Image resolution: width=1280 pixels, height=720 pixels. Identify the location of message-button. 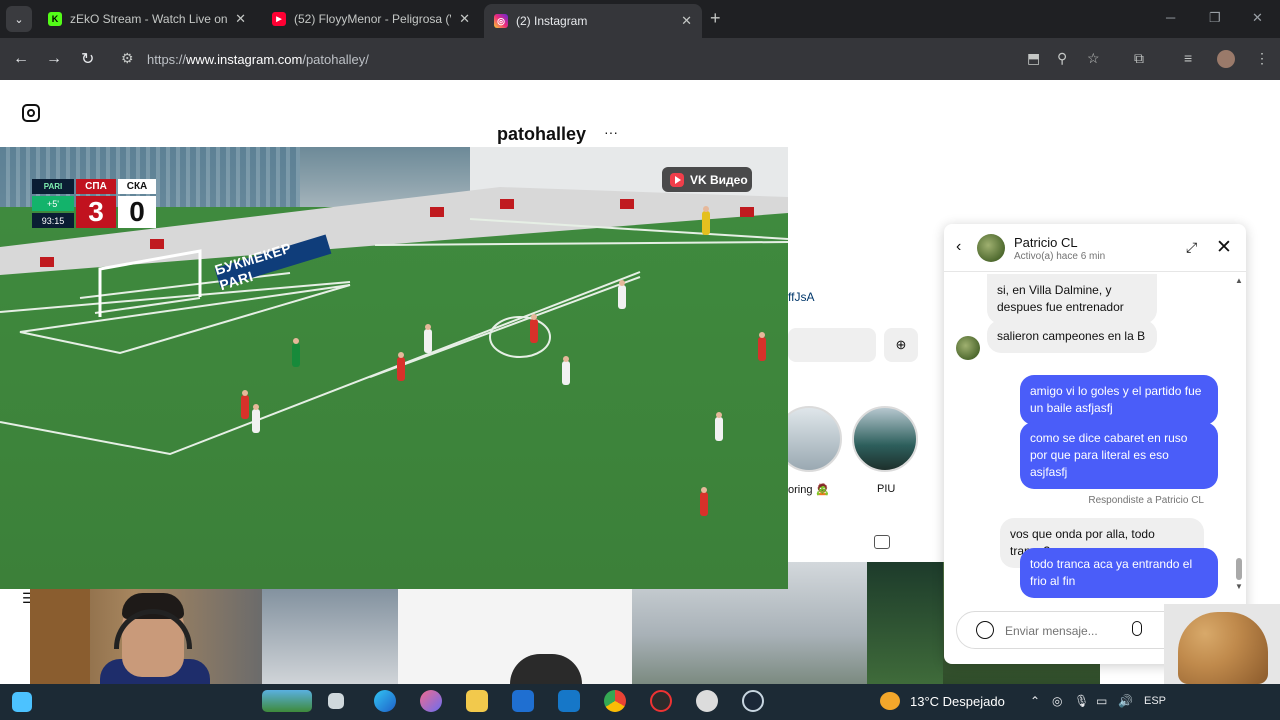
(832, 345).